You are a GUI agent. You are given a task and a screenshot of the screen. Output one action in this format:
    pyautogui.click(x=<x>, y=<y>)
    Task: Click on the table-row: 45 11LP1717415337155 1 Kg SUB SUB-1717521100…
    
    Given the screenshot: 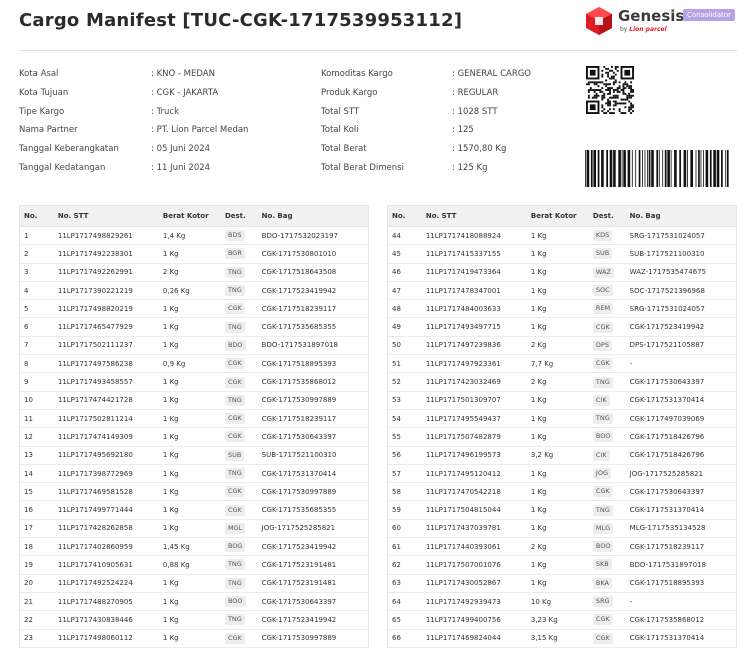 What is the action you would take?
    pyautogui.click(x=561, y=254)
    